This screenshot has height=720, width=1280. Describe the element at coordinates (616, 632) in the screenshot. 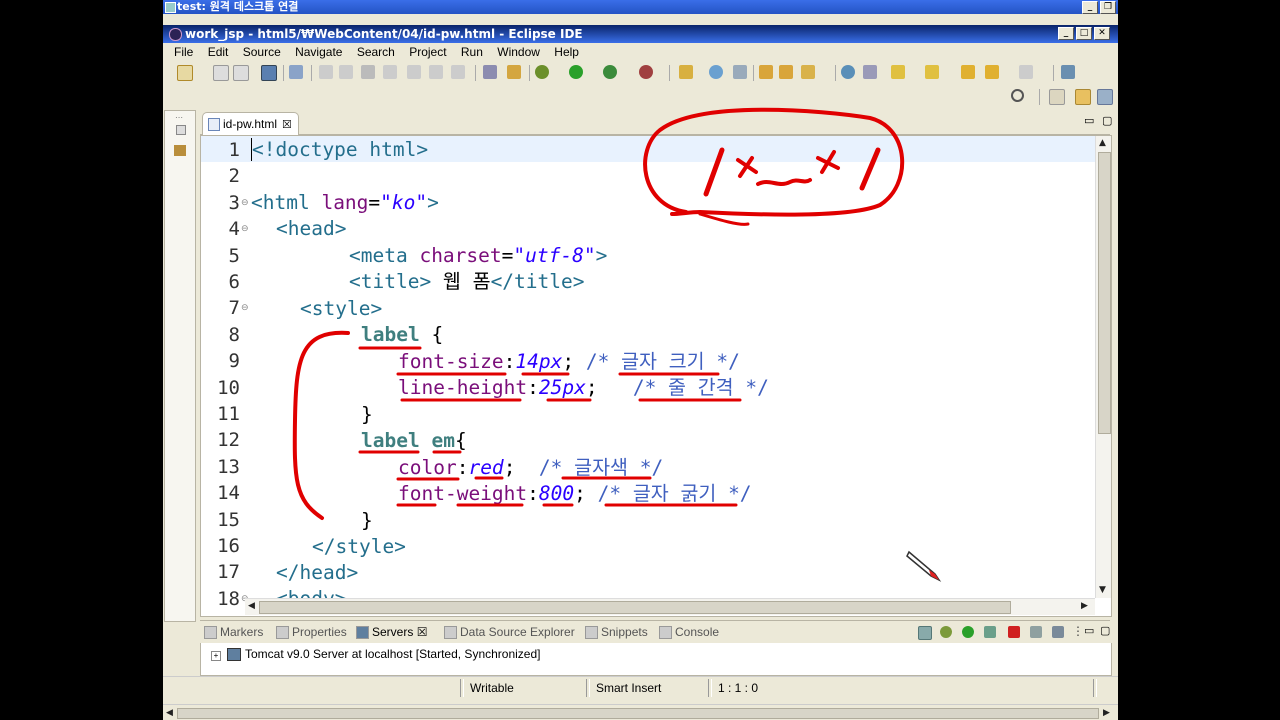

I see `tab-snippets: Snippets` at that location.